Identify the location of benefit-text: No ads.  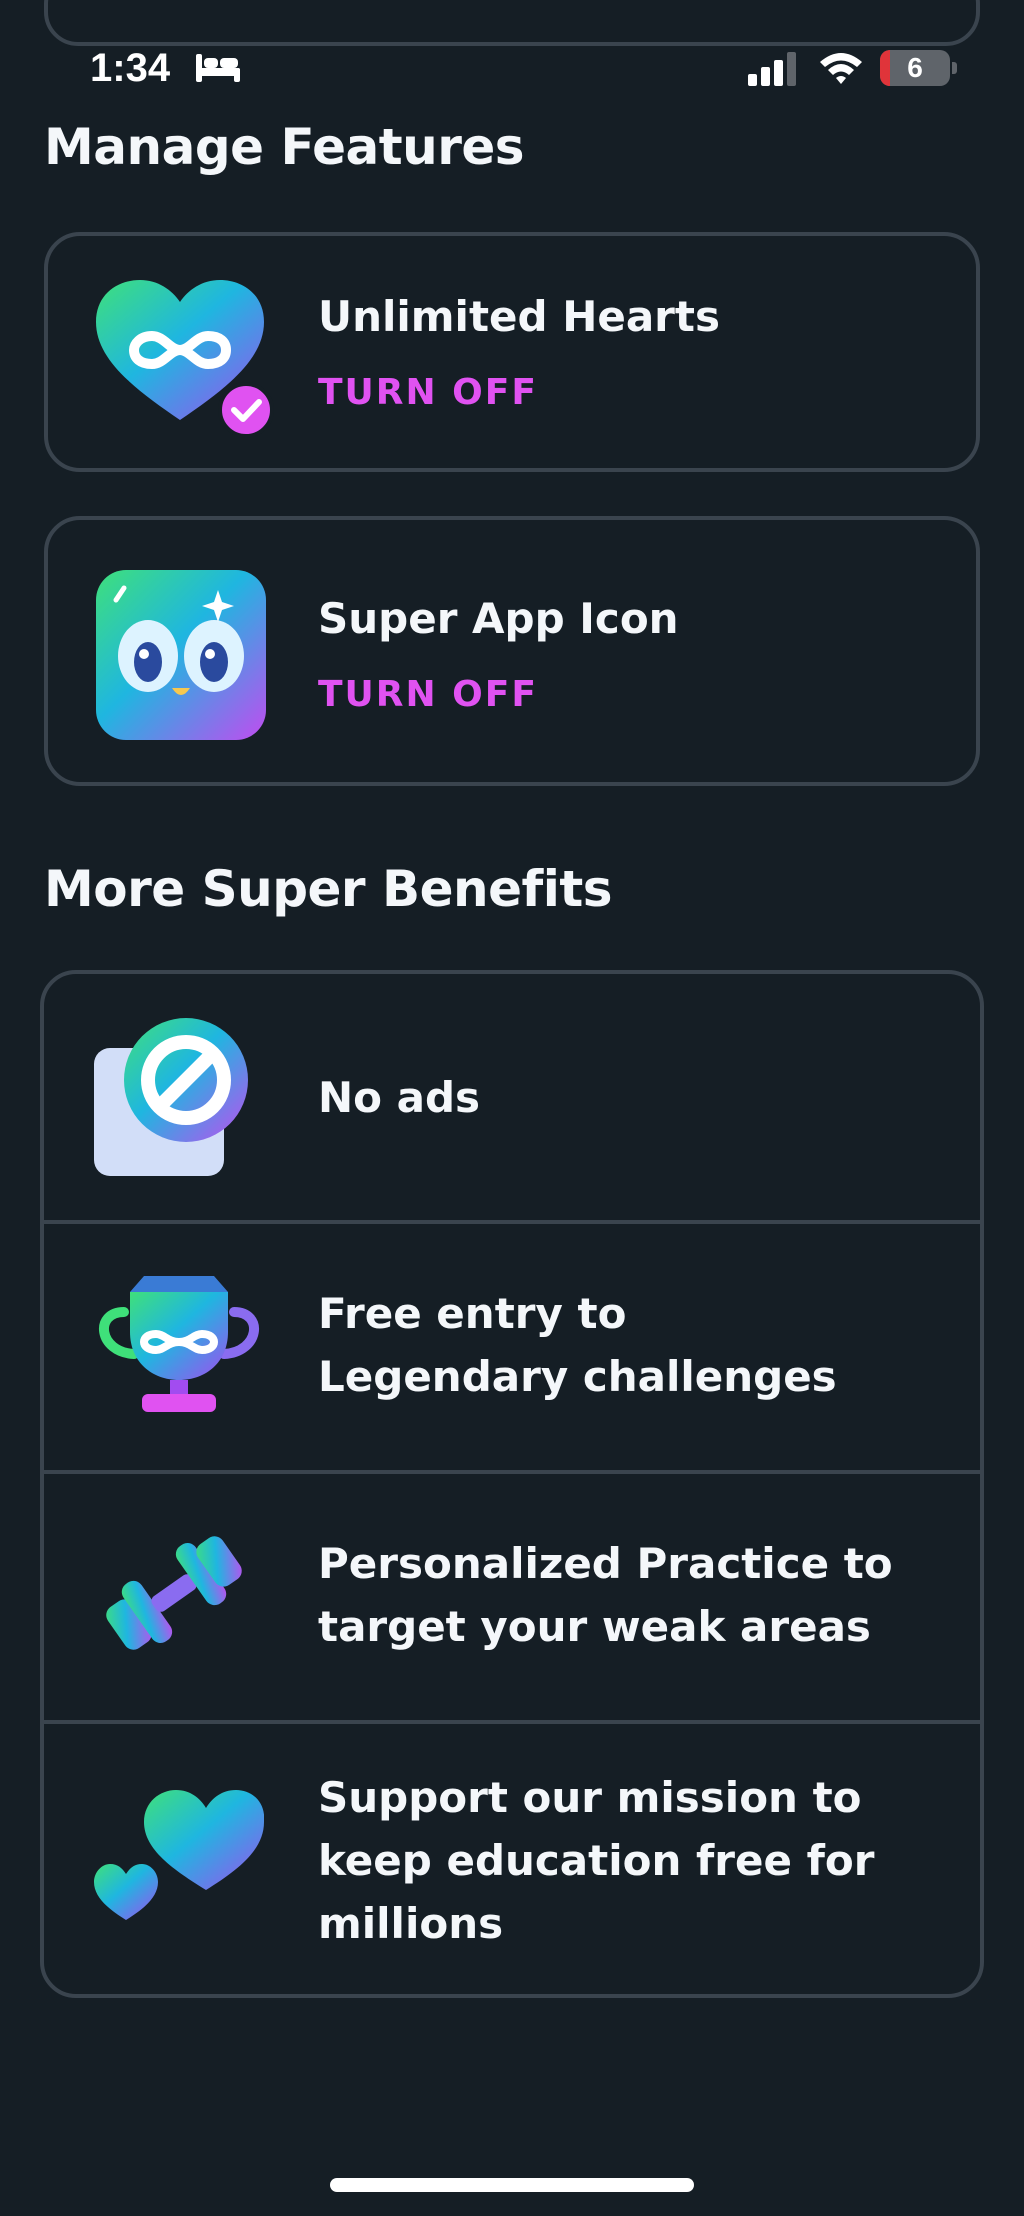
(638, 1097).